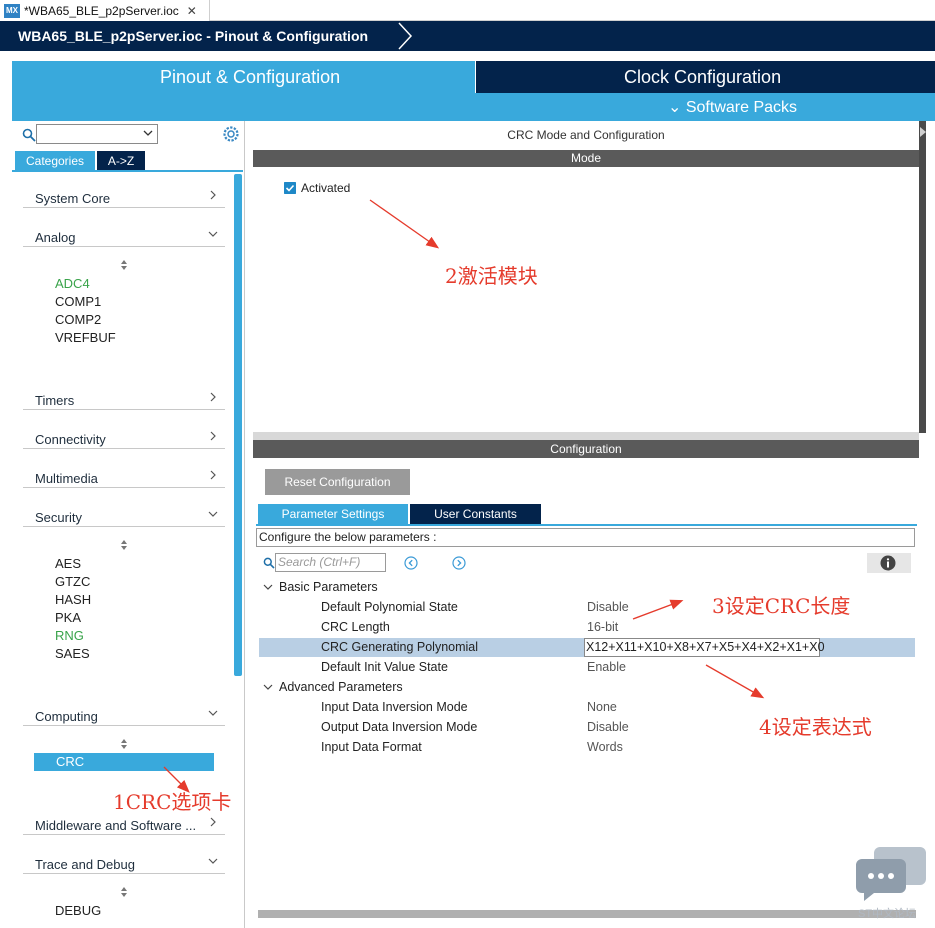  Describe the element at coordinates (922, 277) in the screenshot. I see `right-edge-scrollbar` at that location.